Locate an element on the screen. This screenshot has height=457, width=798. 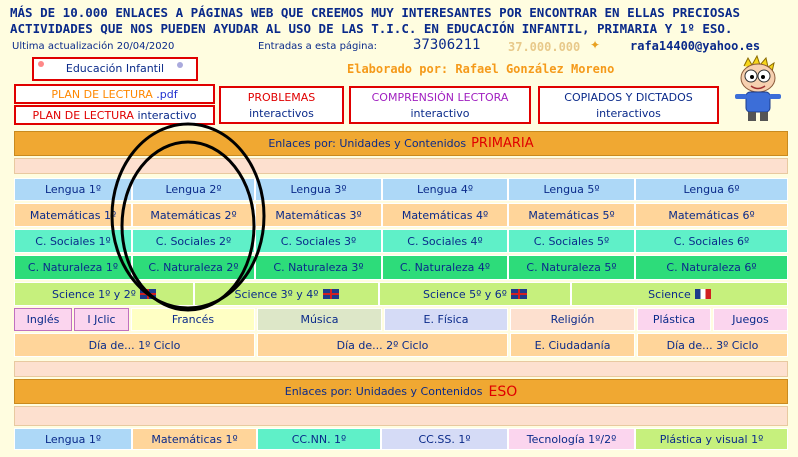
mates-1-link: Matemáticas 1º is located at coordinates (73, 215).